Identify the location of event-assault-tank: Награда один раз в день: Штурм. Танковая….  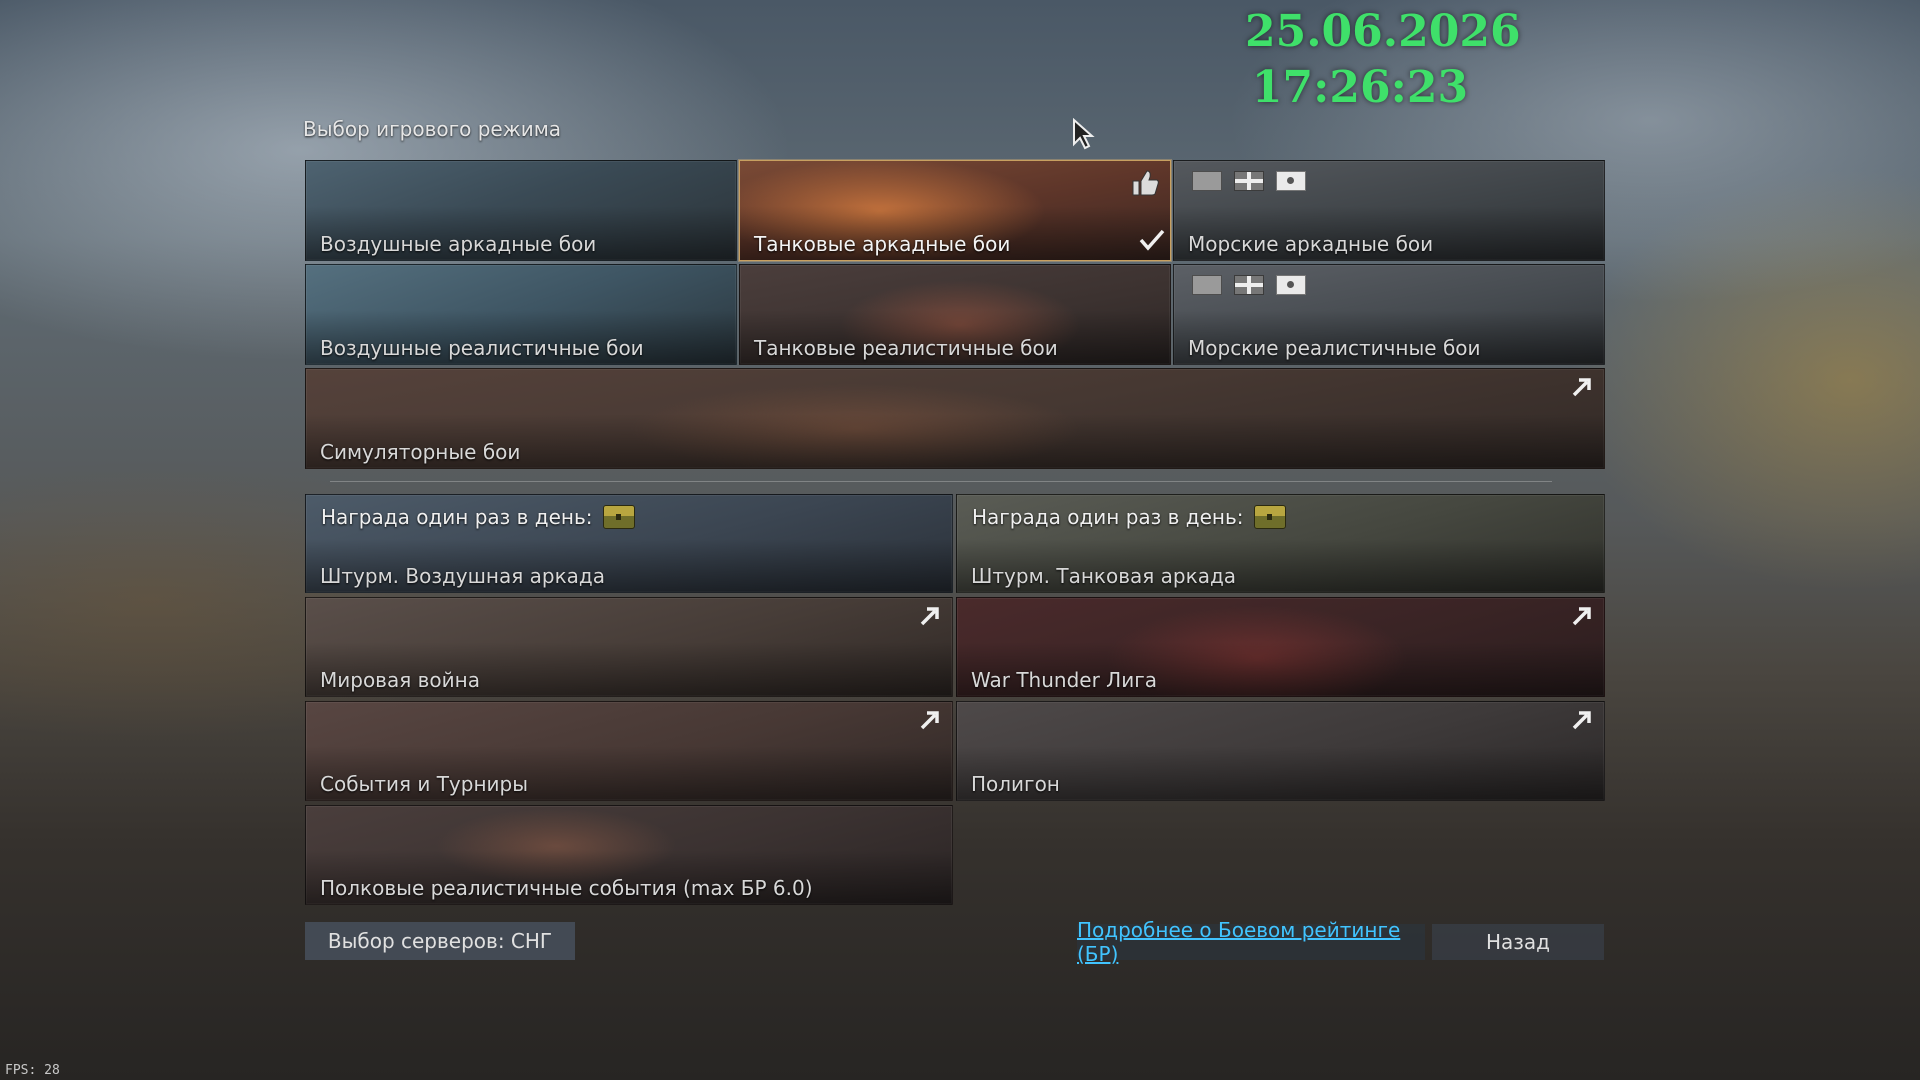
(1280, 543).